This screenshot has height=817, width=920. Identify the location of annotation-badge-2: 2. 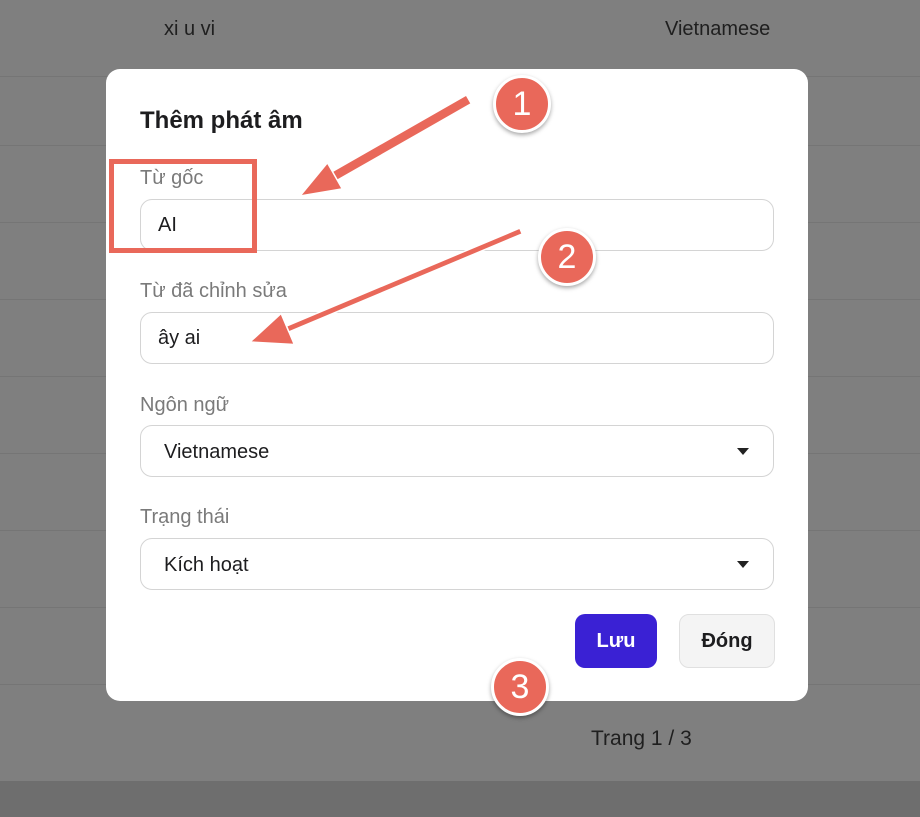
(567, 257).